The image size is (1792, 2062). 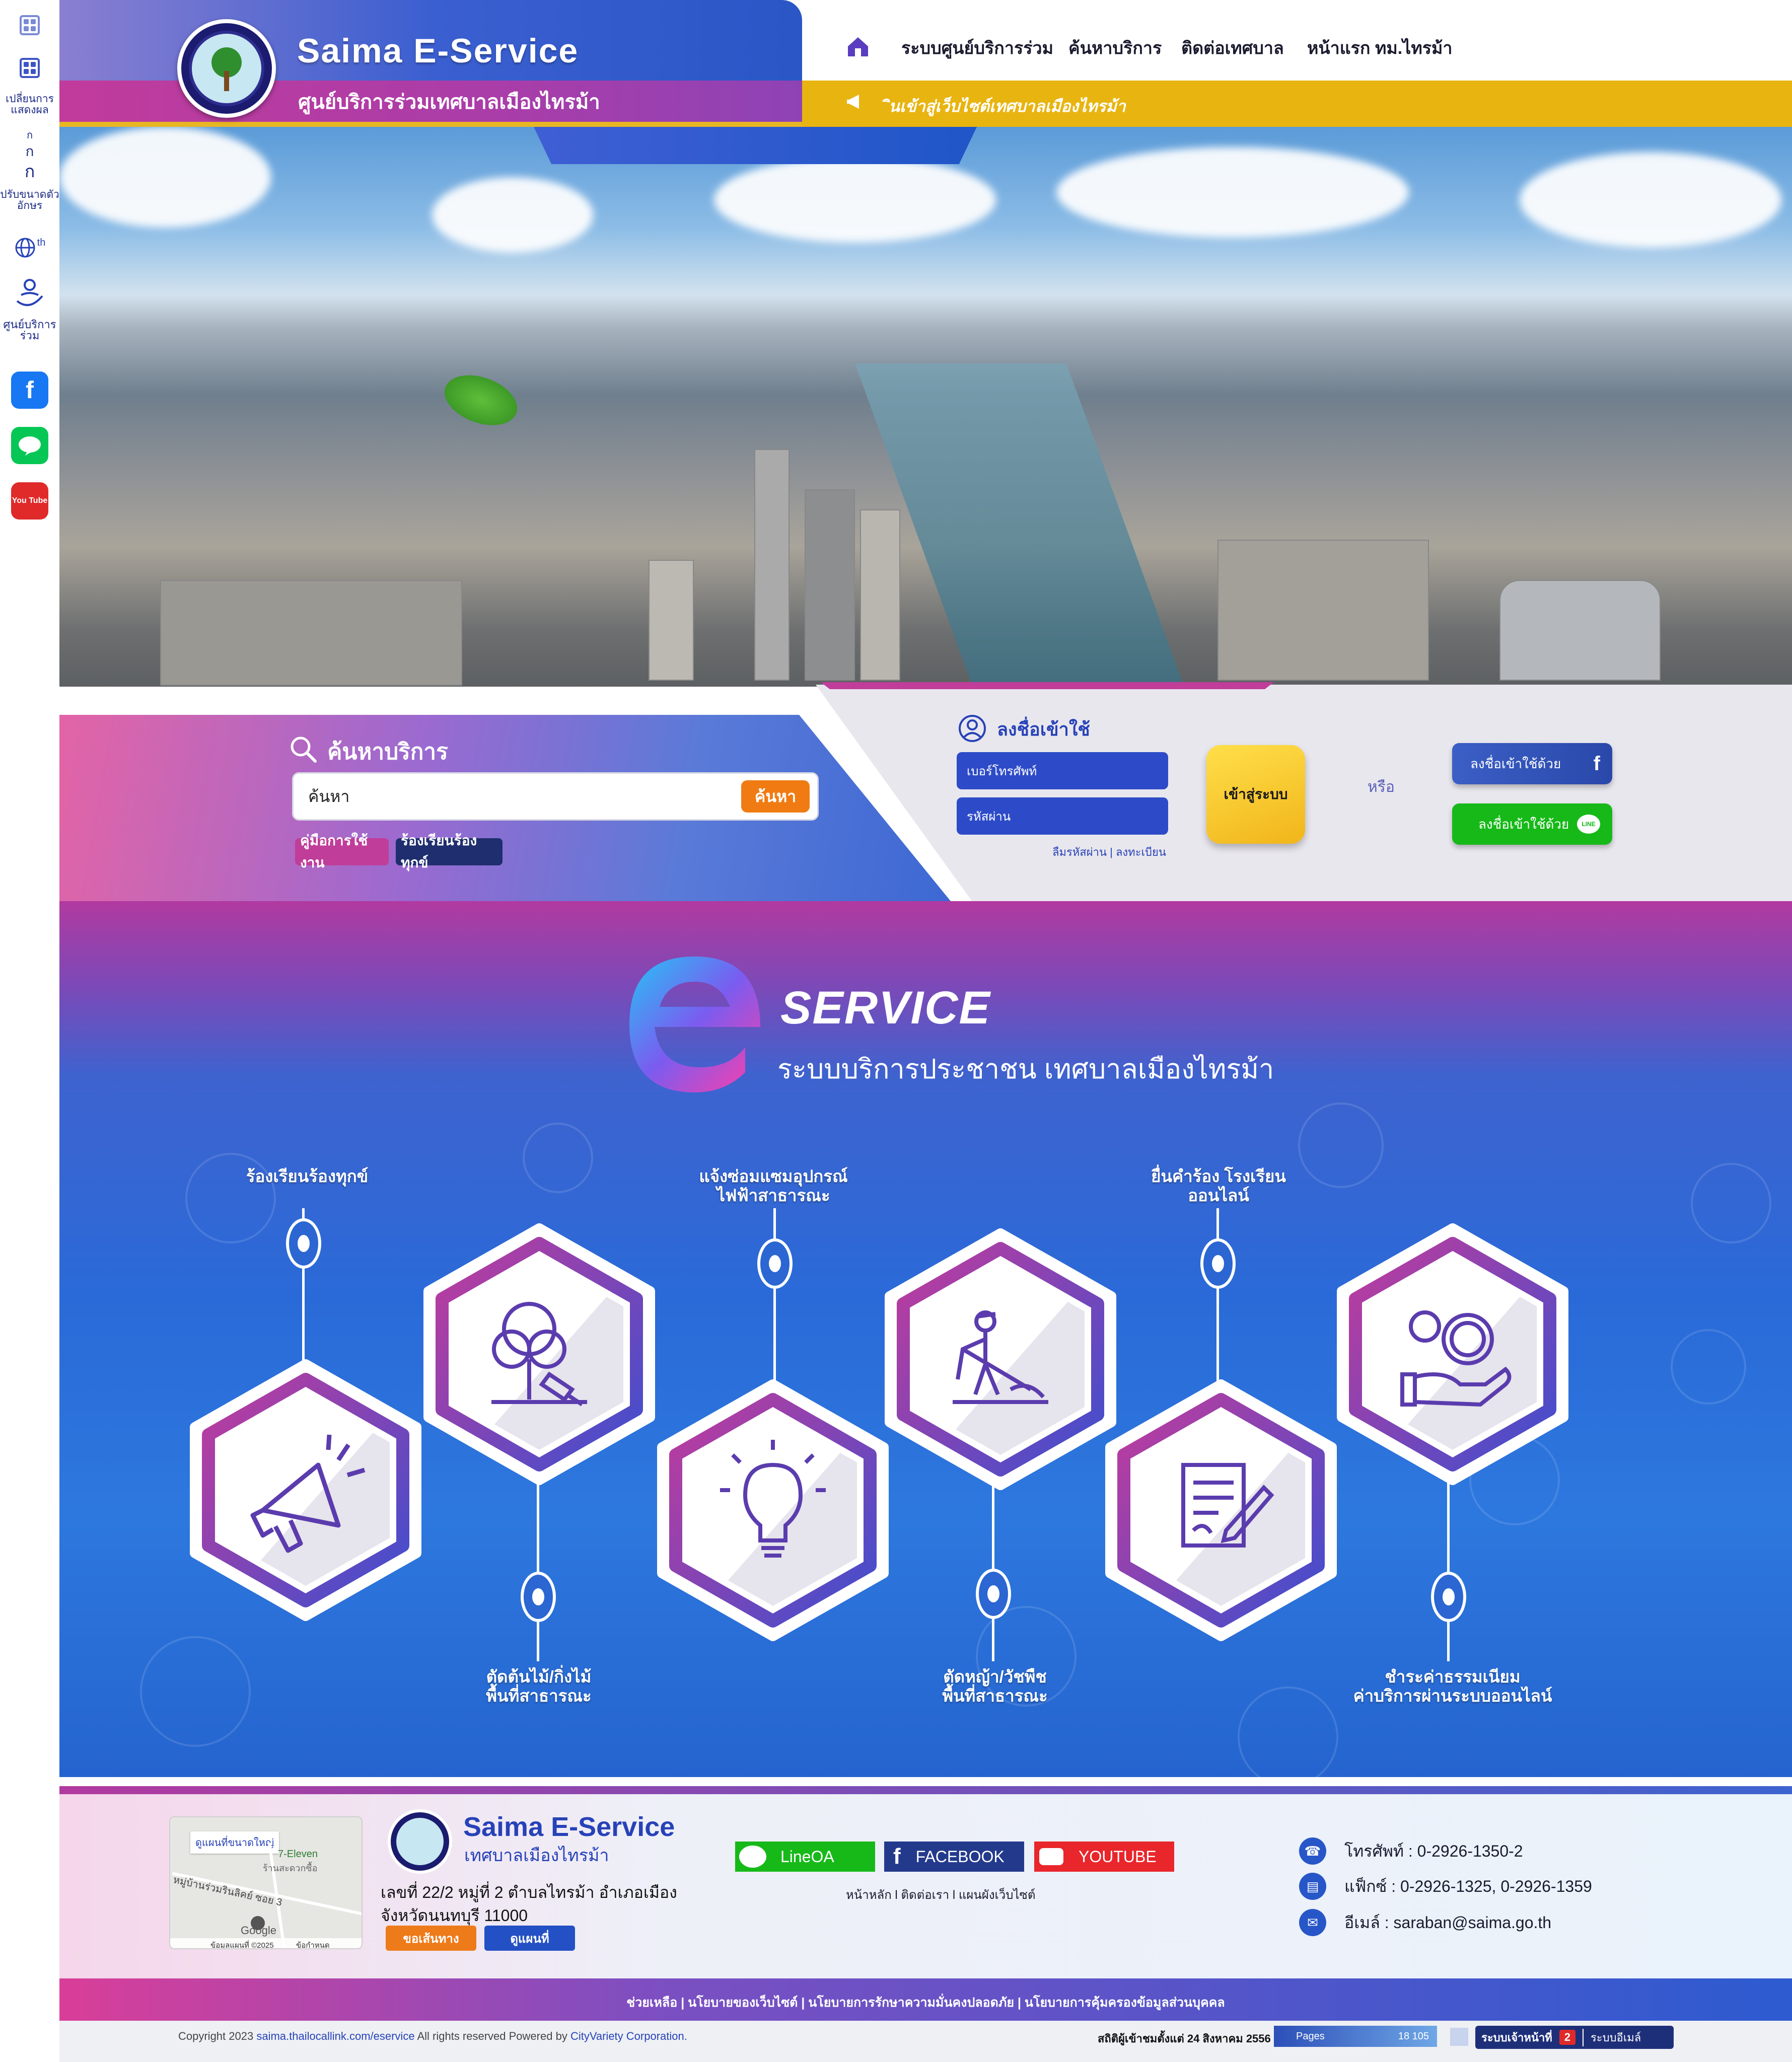 I want to click on phone-text: โทรศัพท์ : 0-2926-1350-2, so click(x=1433, y=1851).